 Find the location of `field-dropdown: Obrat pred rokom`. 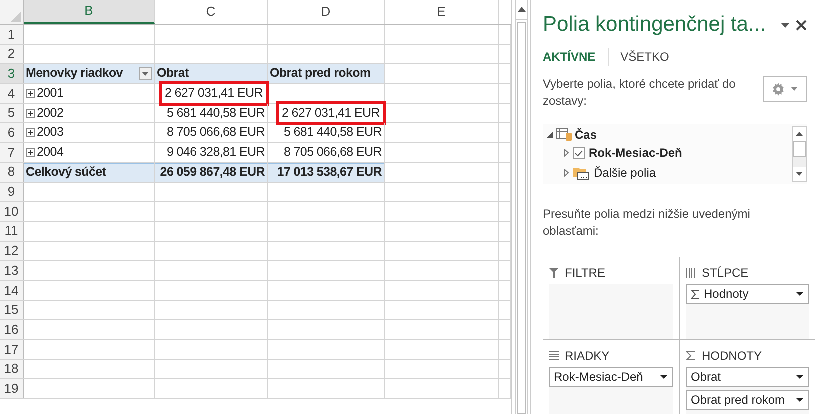

field-dropdown: Obrat pred rokom is located at coordinates (747, 400).